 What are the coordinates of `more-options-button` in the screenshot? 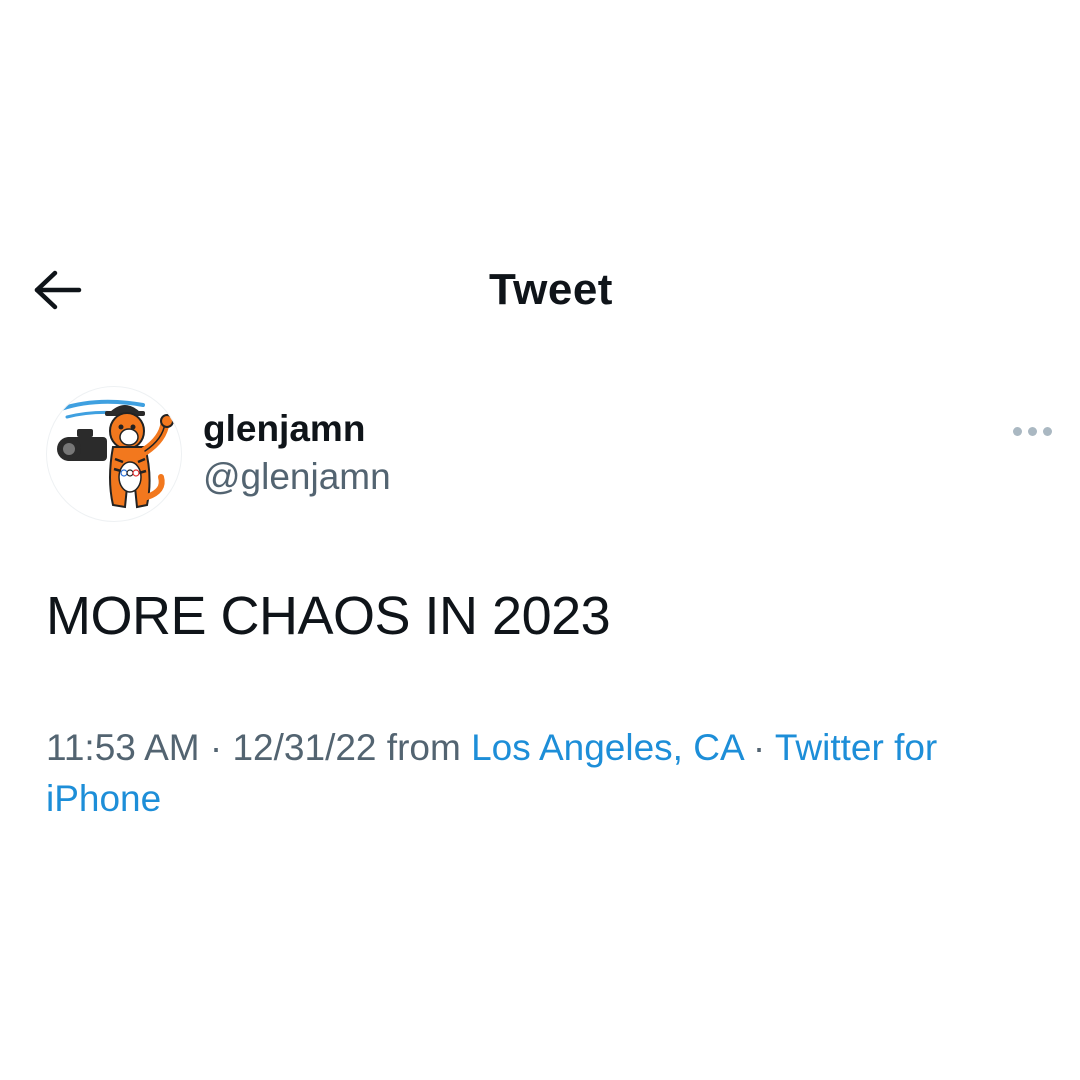 It's located at (1032, 431).